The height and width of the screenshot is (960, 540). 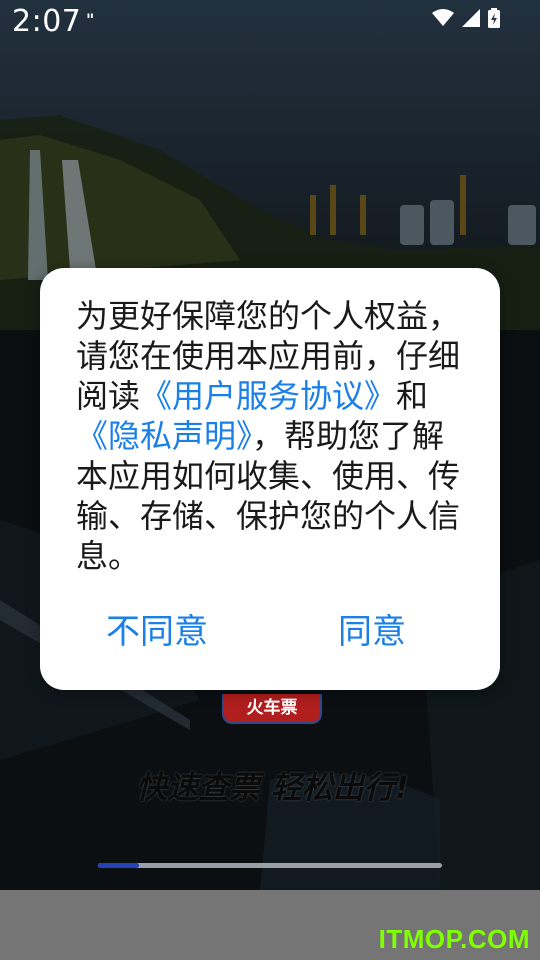 What do you see at coordinates (372, 628) in the screenshot?
I see `agree-button: 同意` at bounding box center [372, 628].